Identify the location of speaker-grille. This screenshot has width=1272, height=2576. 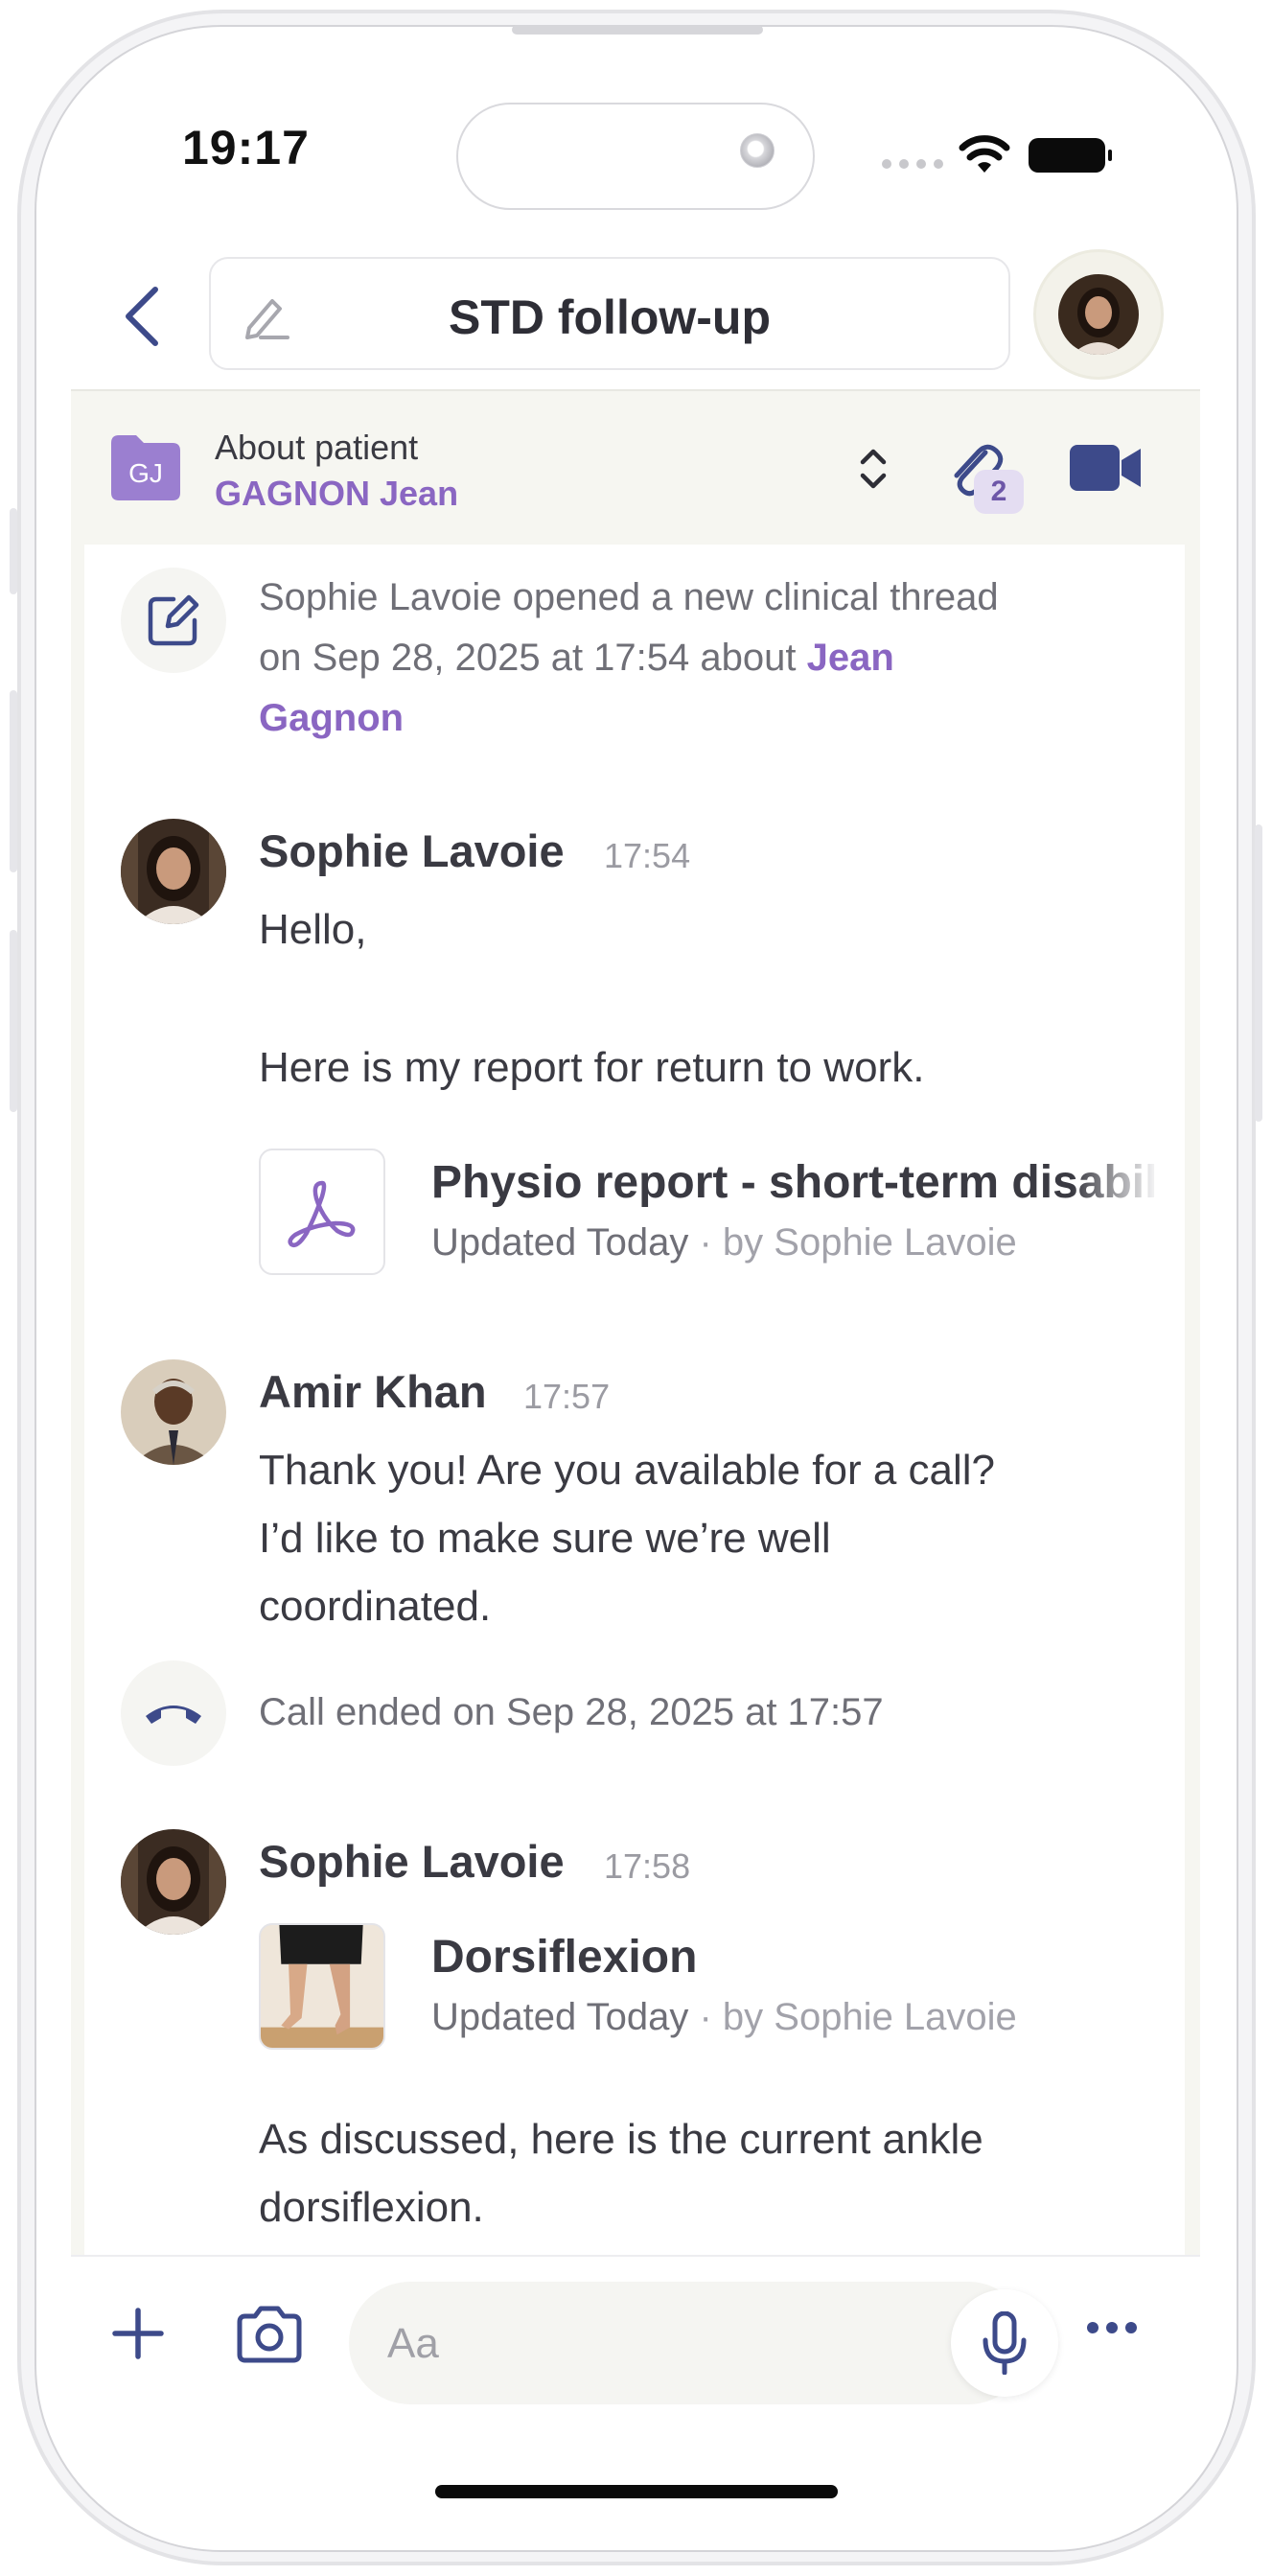
(637, 30).